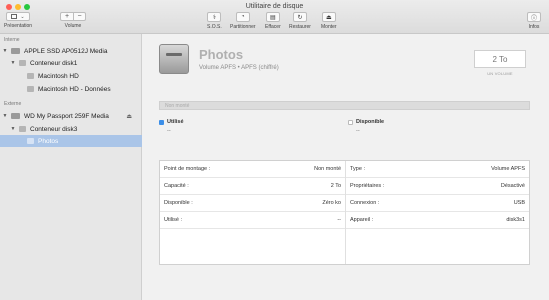 This screenshot has height=300, width=549. I want to click on free-label: Disponible, so click(370, 122).